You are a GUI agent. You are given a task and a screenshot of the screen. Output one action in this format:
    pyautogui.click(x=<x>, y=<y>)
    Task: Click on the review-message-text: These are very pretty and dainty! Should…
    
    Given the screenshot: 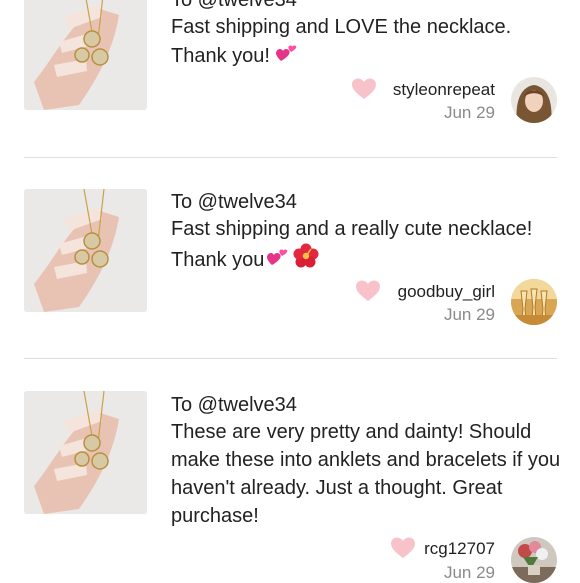 What is the action you would take?
    pyautogui.click(x=366, y=474)
    